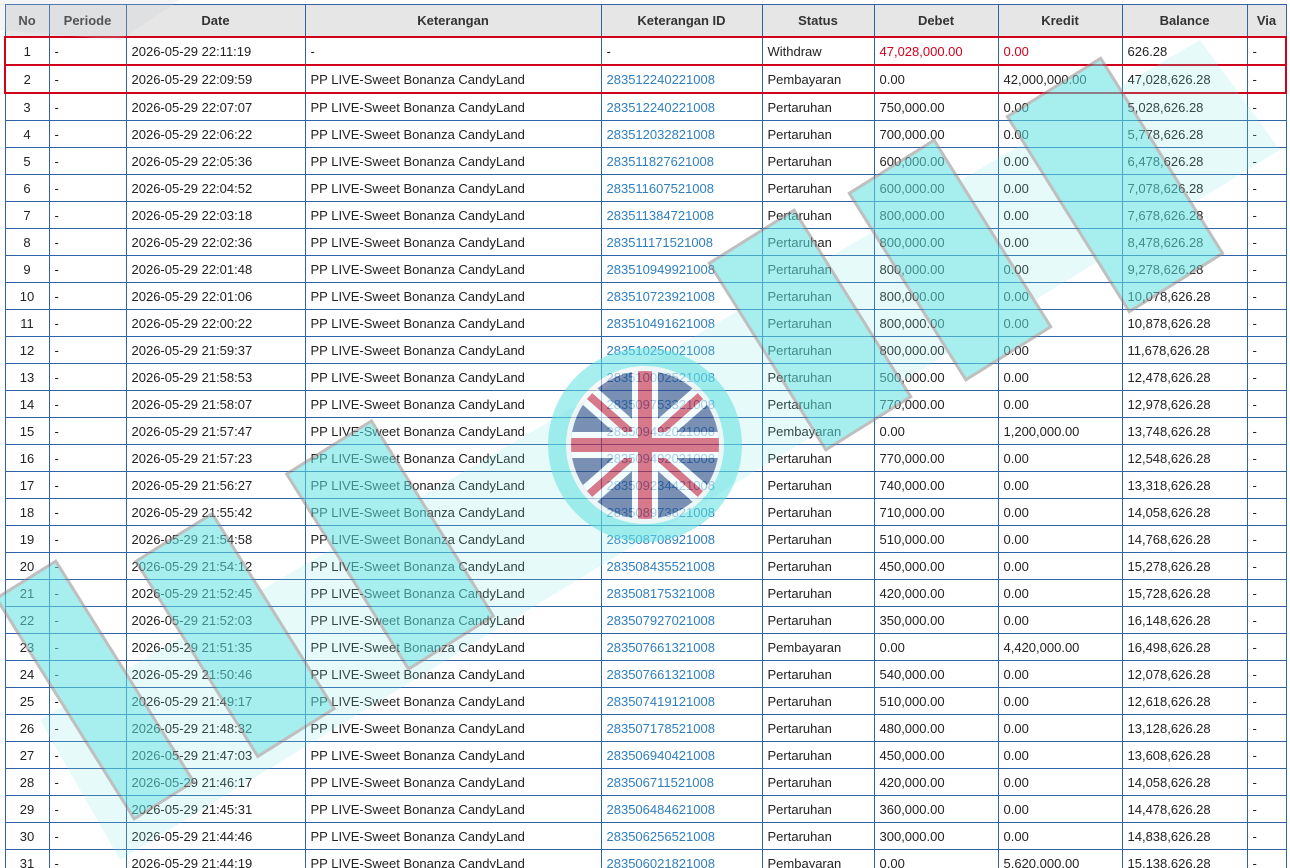 This screenshot has height=868, width=1290. I want to click on keterangan-id-link: 283506021821008, so click(681, 858).